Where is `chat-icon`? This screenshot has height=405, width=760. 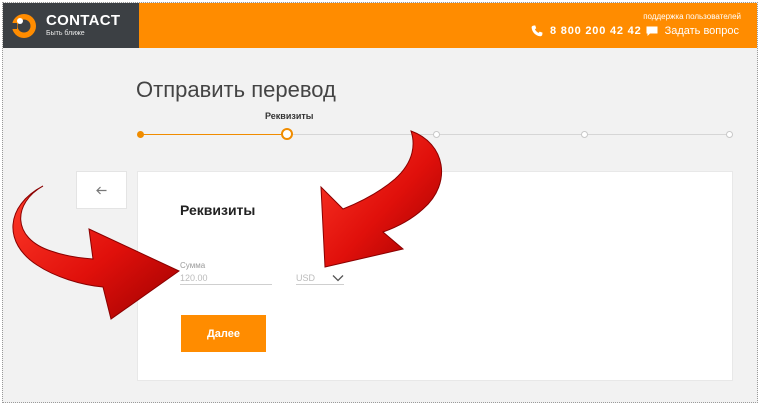
chat-icon is located at coordinates (652, 31).